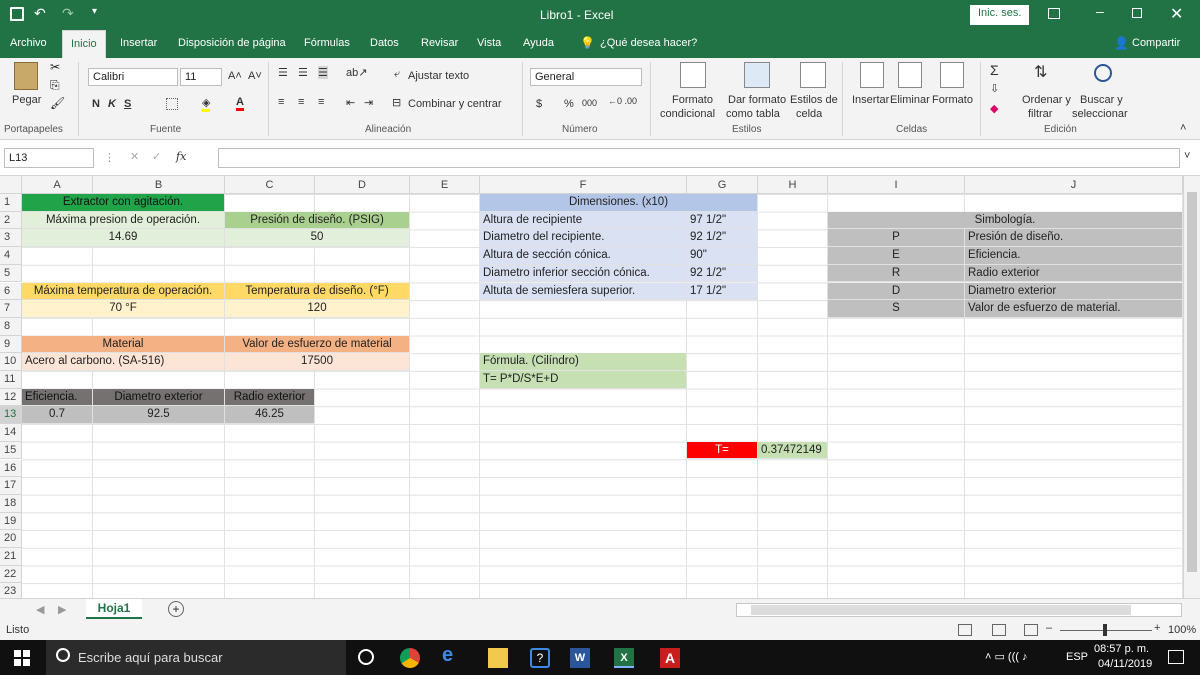  What do you see at coordinates (123, 362) in the screenshot?
I see `cell-a10: Acero al carbono. (SA-516)` at bounding box center [123, 362].